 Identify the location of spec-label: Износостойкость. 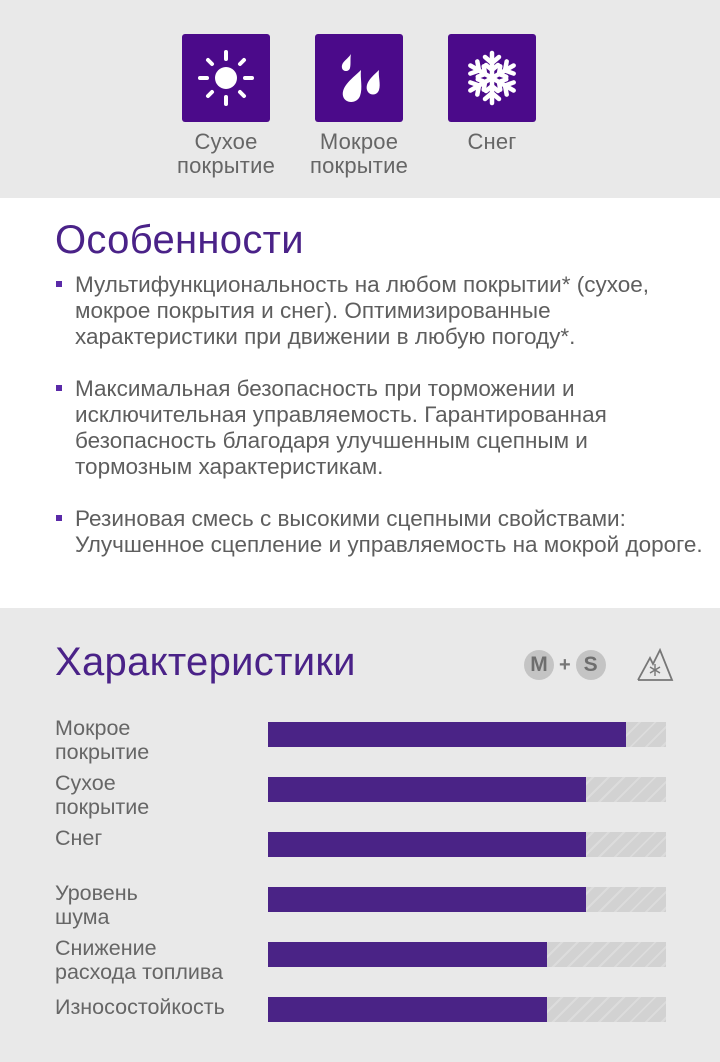
(140, 1007).